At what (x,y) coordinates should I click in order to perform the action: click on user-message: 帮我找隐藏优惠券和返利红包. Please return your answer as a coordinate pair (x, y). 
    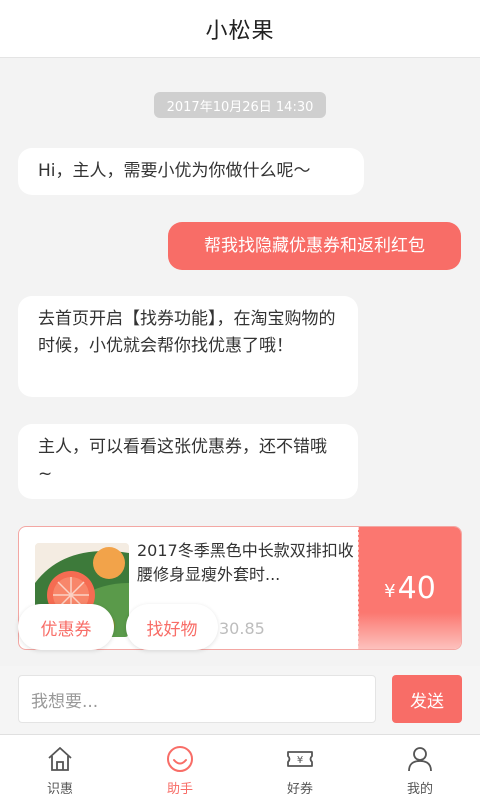
    Looking at the image, I should click on (314, 246).